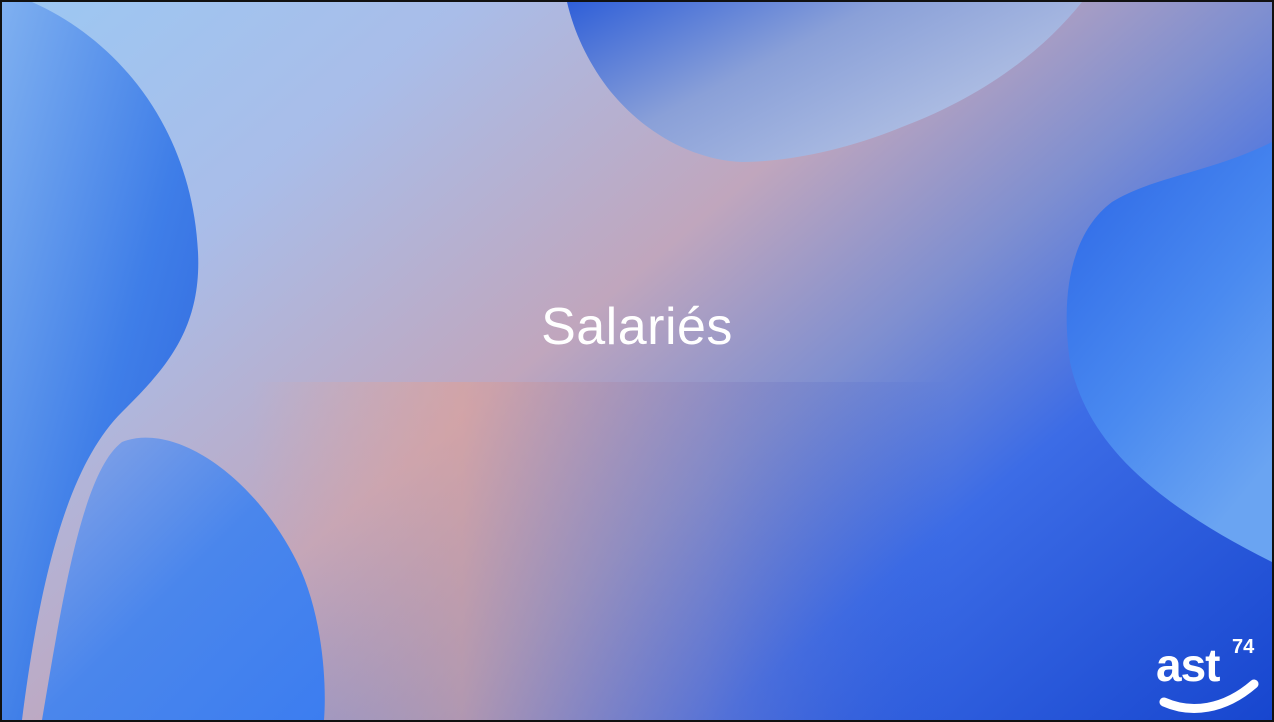 This screenshot has width=1274, height=722. What do you see at coordinates (1206, 674) in the screenshot?
I see `ast74-logo: ast 74` at bounding box center [1206, 674].